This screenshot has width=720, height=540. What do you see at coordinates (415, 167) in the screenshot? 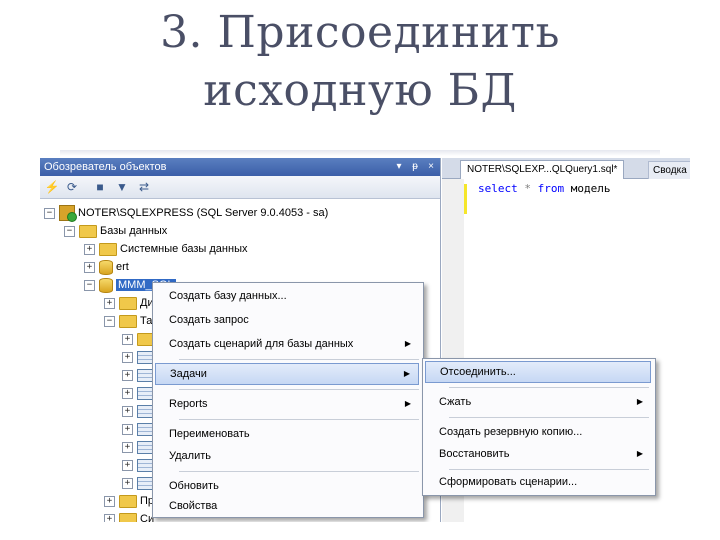
I see `pin-icon: ᵽ` at bounding box center [415, 167].